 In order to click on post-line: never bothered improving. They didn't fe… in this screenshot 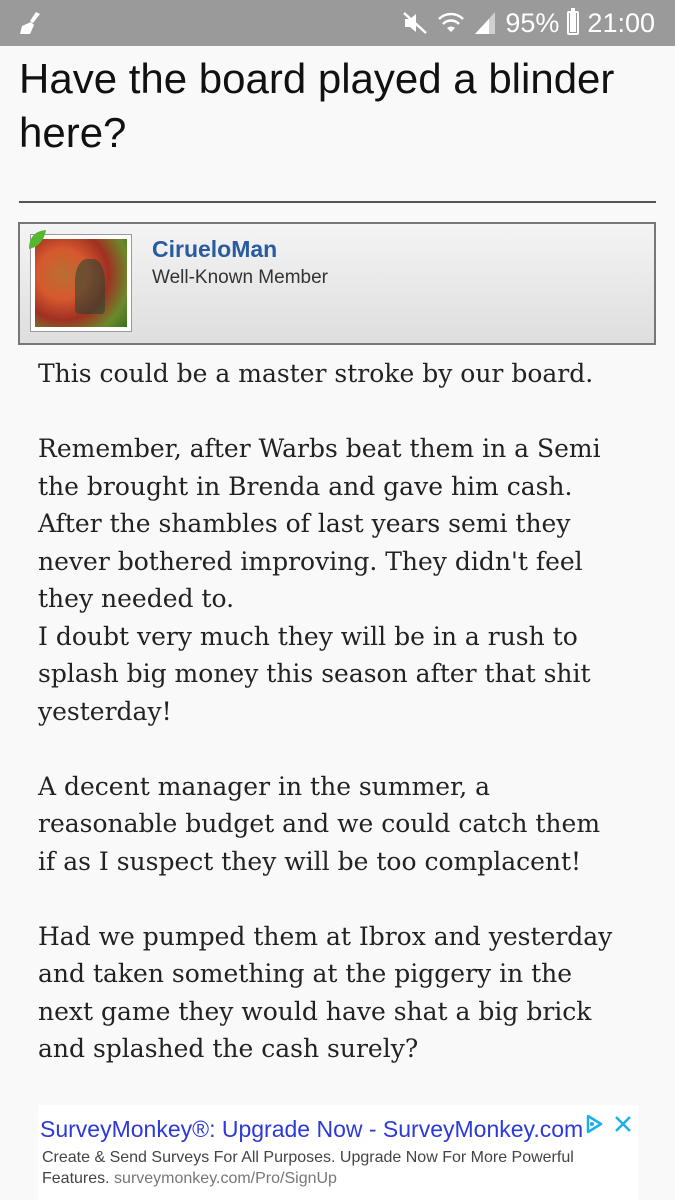, I will do `click(310, 561)`.